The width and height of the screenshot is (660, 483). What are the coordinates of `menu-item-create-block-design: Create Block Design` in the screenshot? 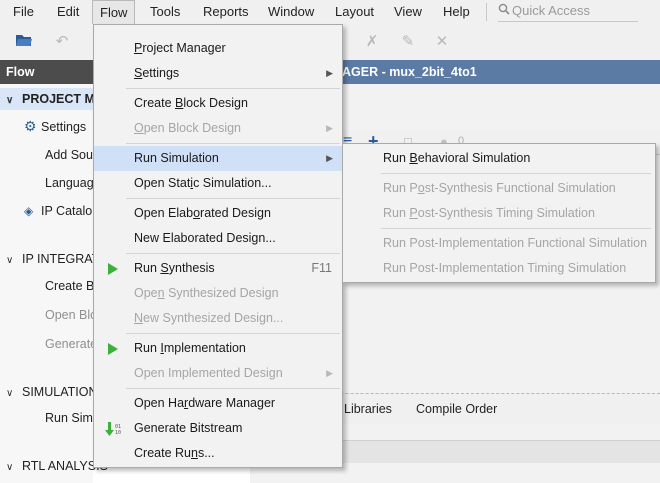 It's located at (218, 103).